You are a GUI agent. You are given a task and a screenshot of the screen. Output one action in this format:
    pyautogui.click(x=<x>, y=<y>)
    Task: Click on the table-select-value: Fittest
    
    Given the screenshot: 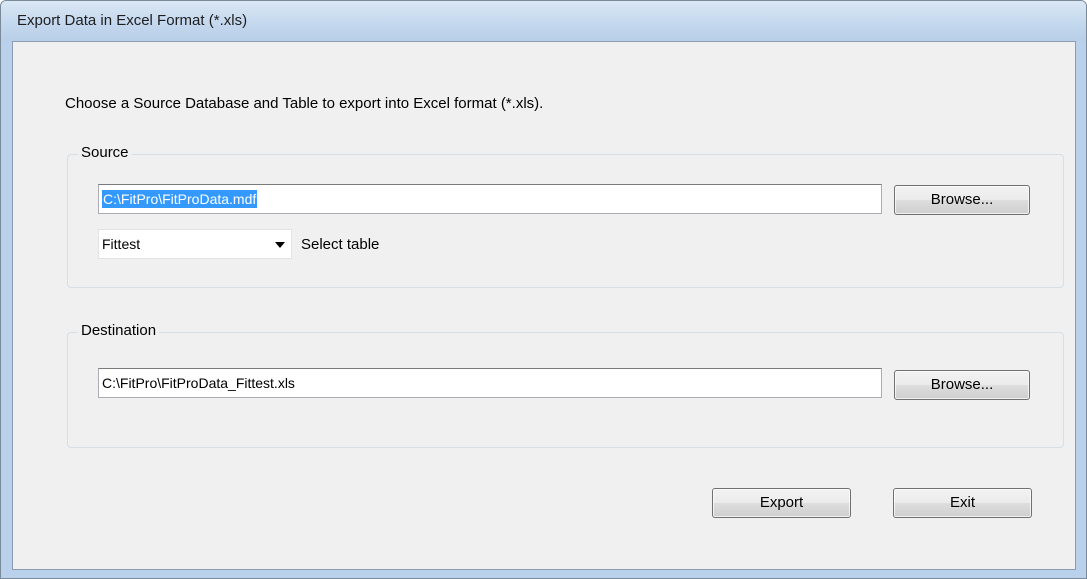 What is the action you would take?
    pyautogui.click(x=121, y=244)
    